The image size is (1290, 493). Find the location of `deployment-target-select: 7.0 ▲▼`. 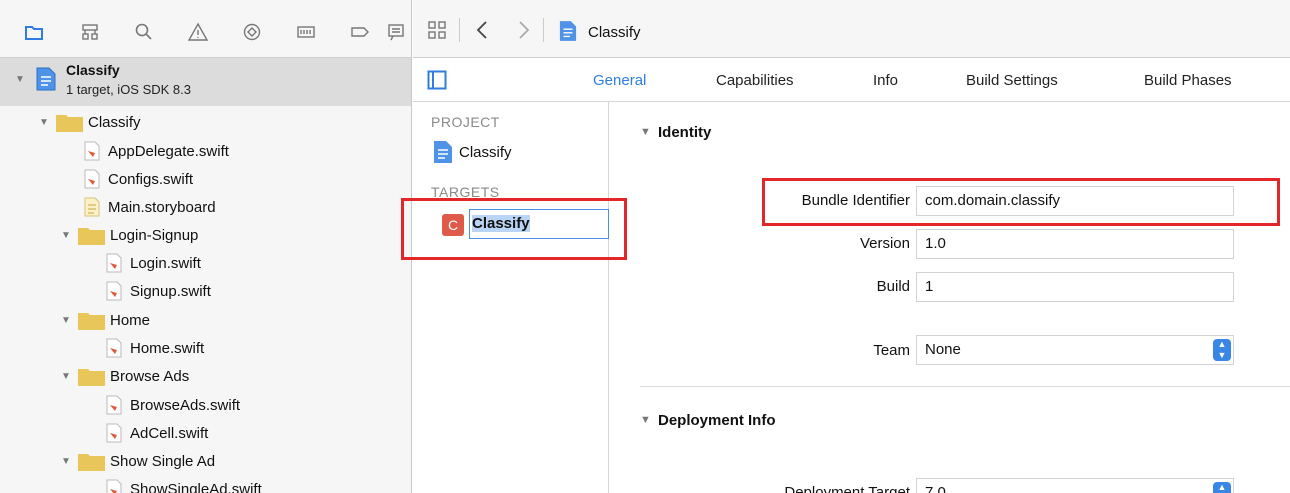

deployment-target-select: 7.0 ▲▼ is located at coordinates (1075, 485).